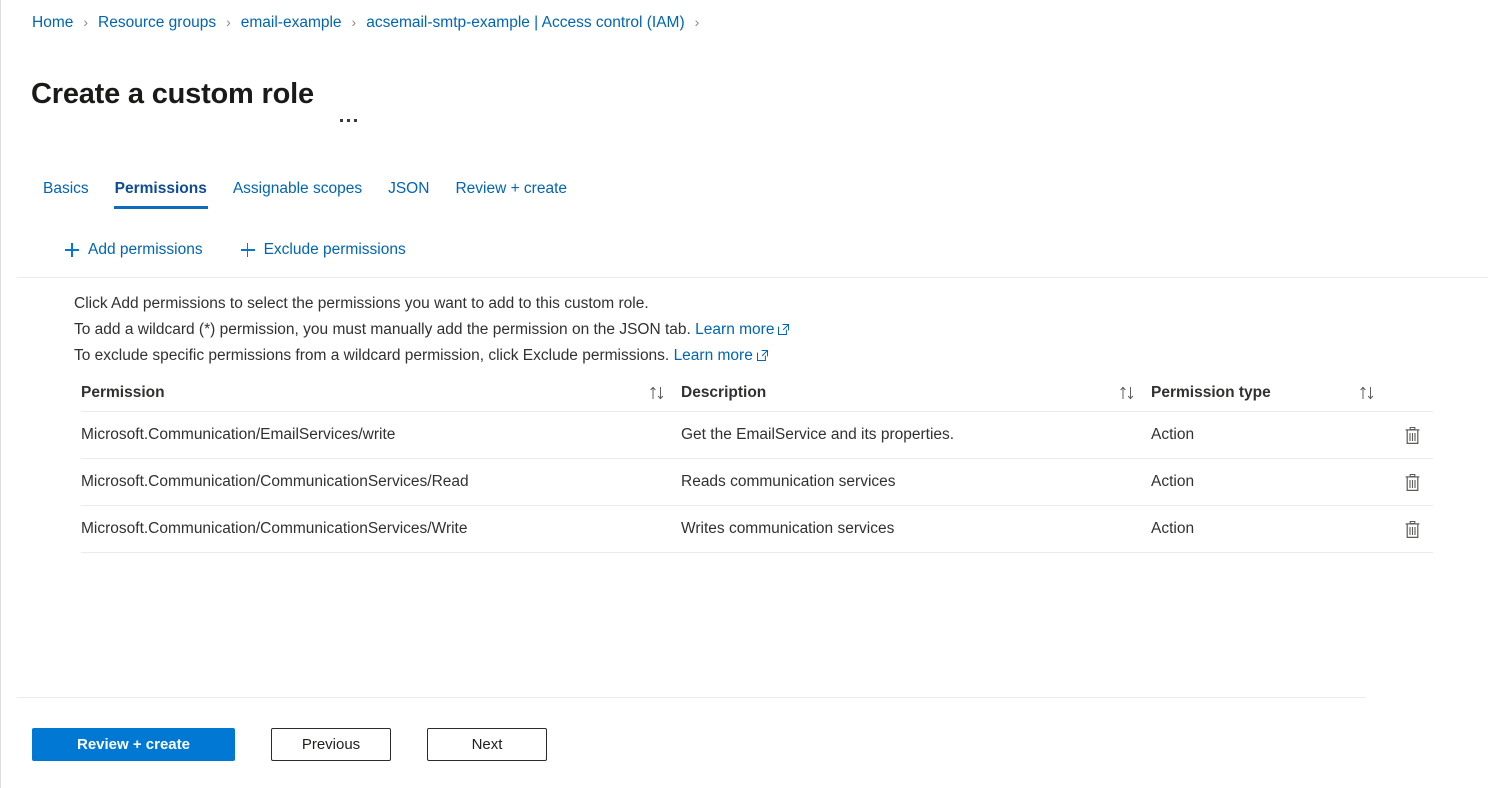 The image size is (1502, 788). I want to click on add-permissions-button: Add permissions, so click(134, 250).